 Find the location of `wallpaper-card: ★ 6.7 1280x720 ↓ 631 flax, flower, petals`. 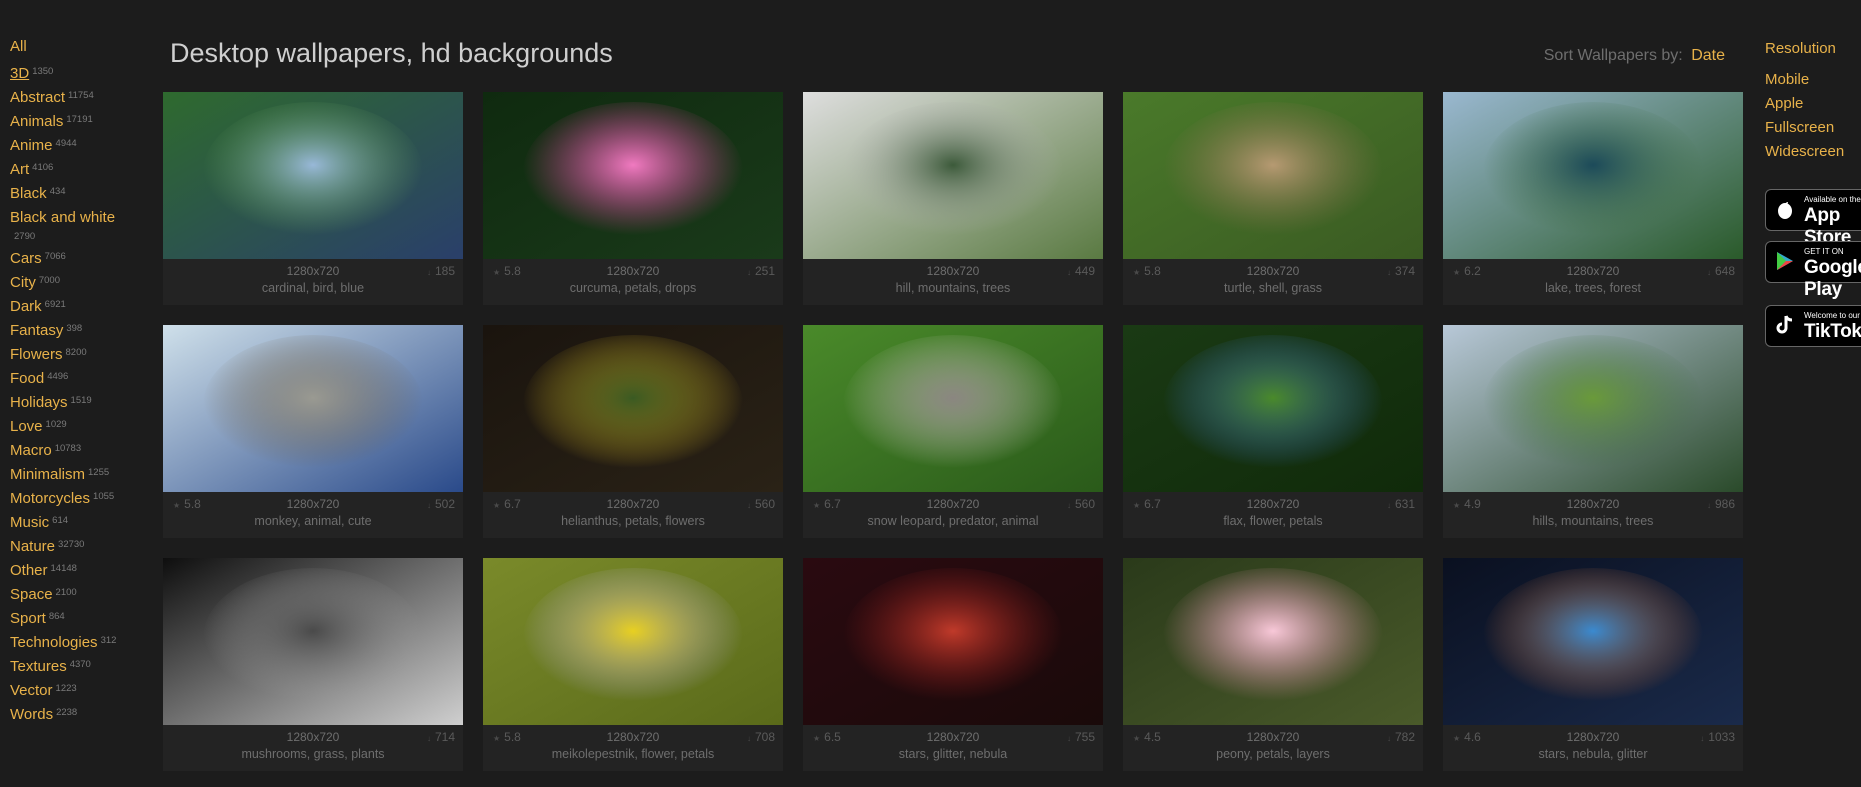

wallpaper-card: ★ 6.7 1280x720 ↓ 631 flax, flower, petals is located at coordinates (1273, 431).